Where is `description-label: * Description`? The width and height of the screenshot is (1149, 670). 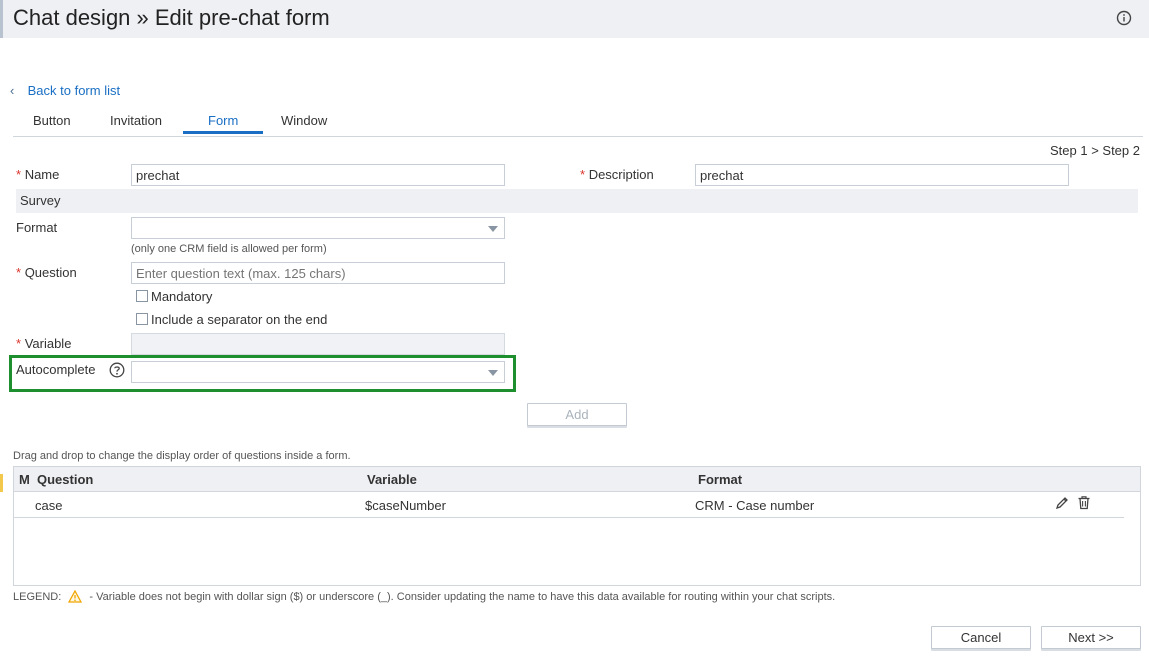
description-label: * Description is located at coordinates (617, 174).